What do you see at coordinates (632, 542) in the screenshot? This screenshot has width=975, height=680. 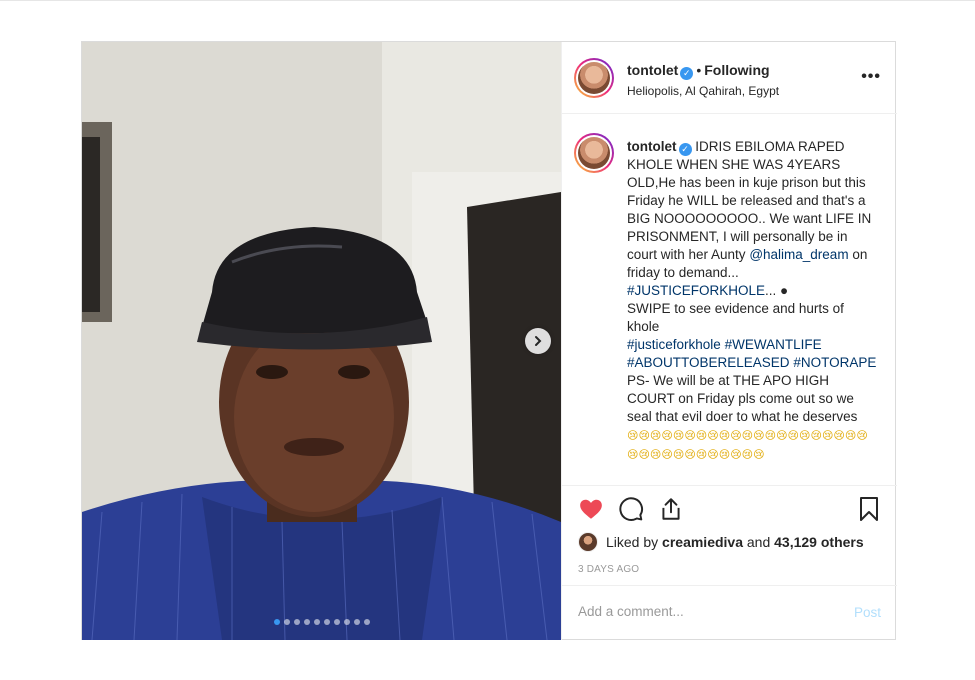 I see `likes-prefix: Liked by` at bounding box center [632, 542].